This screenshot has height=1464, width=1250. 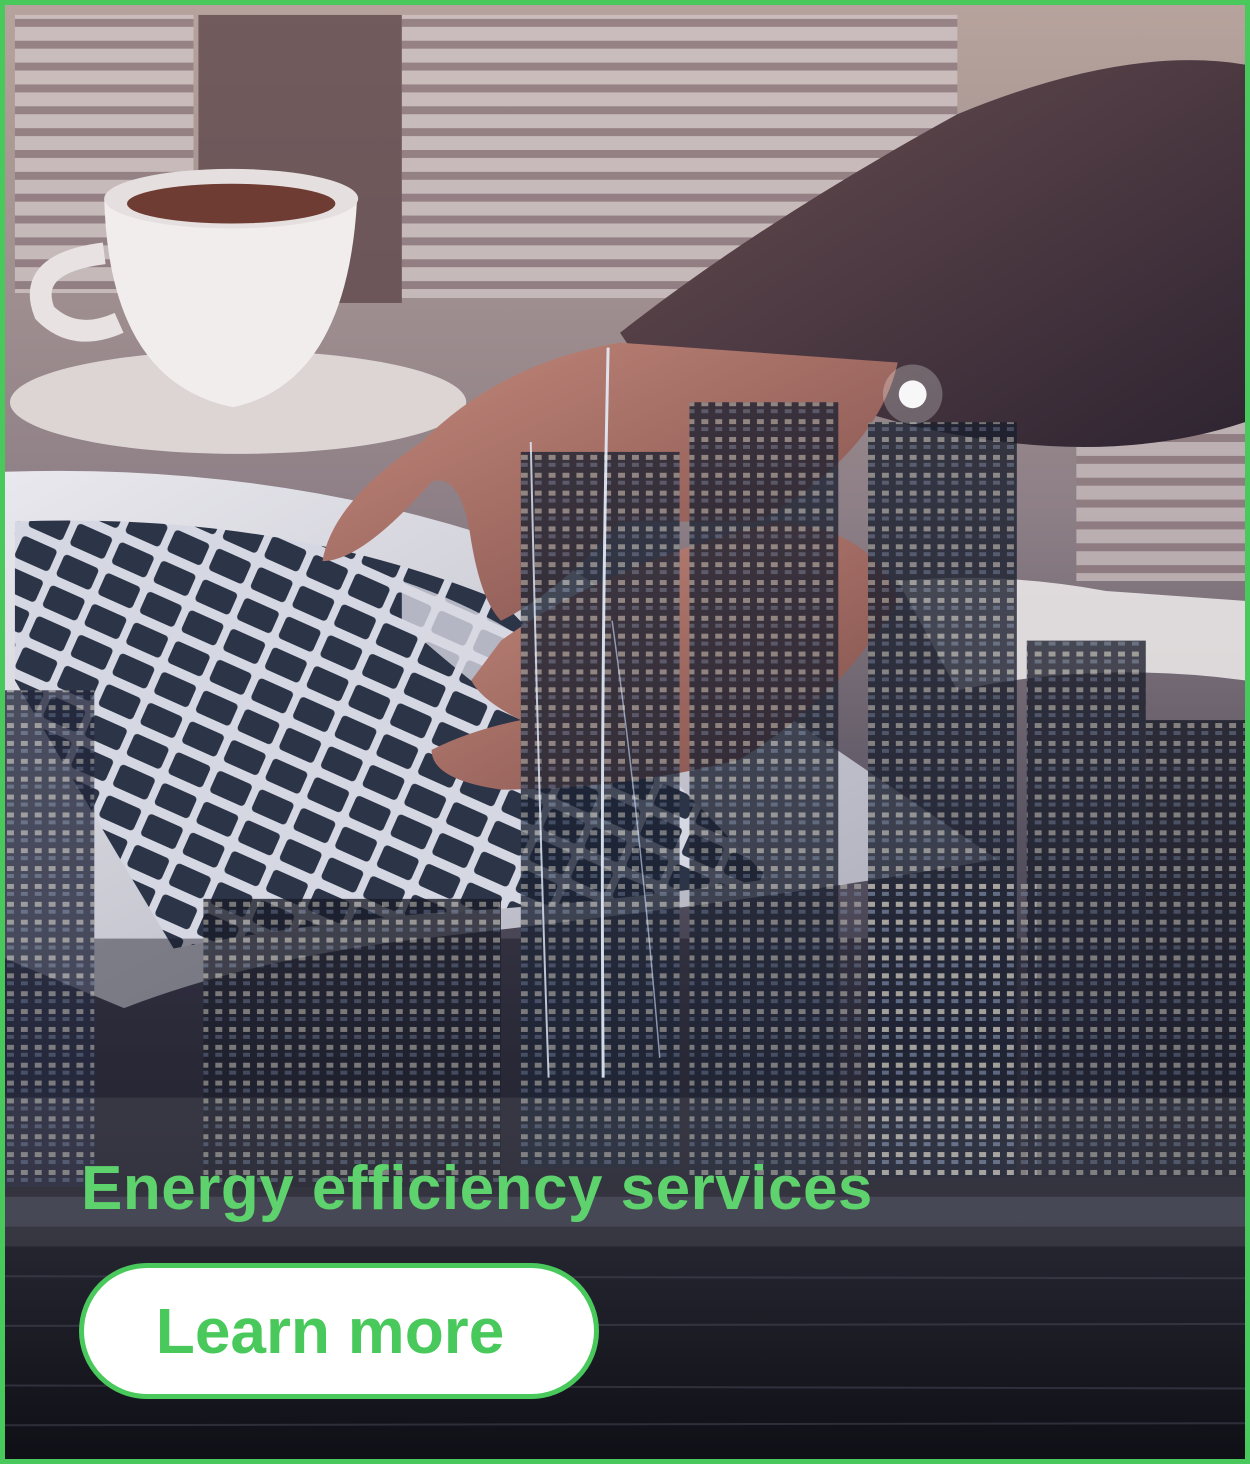 I want to click on learn-more-button: Learn more, so click(x=339, y=1331).